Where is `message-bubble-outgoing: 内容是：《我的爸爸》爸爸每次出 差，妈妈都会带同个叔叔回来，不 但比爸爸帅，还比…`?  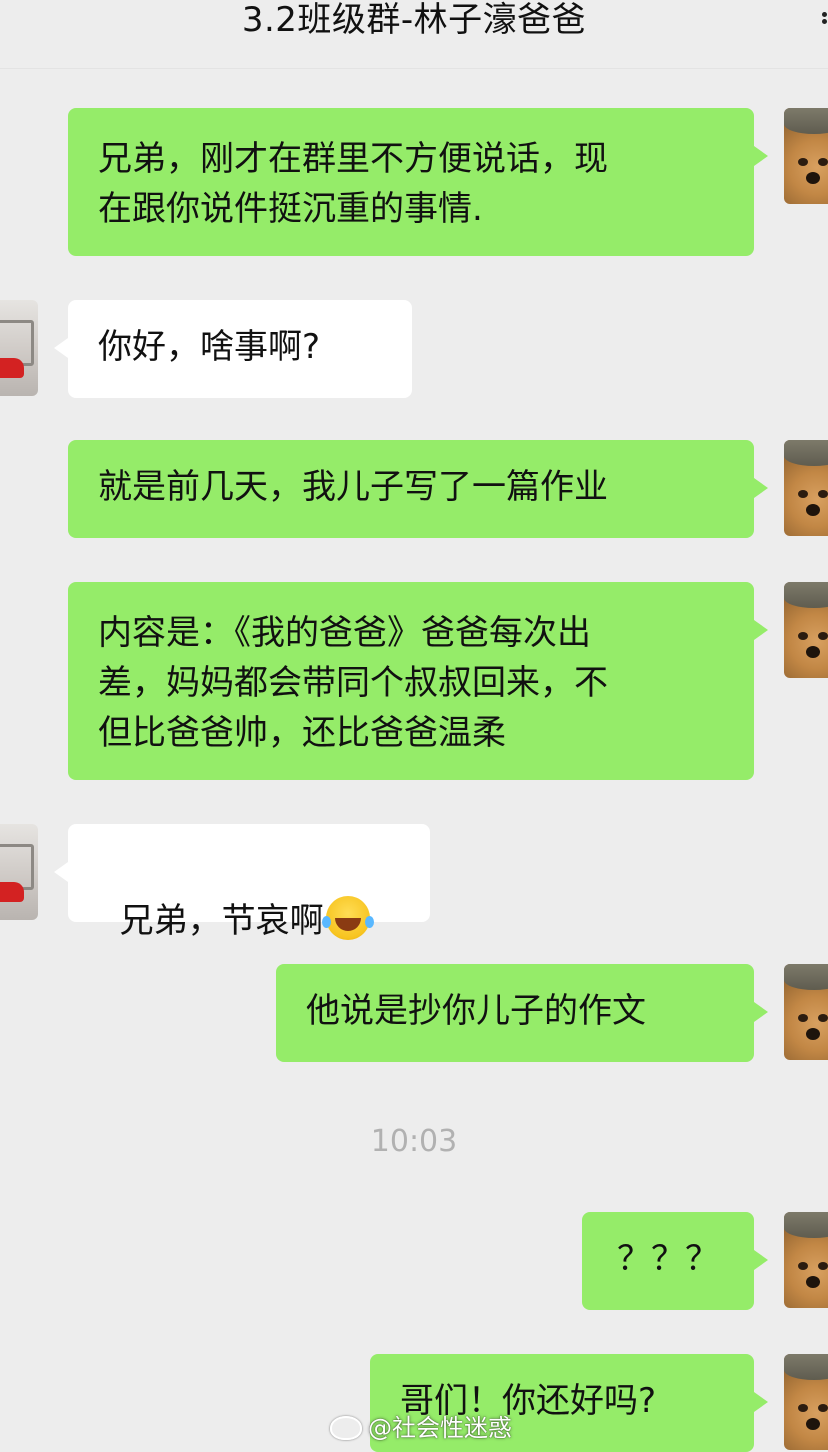
message-bubble-outgoing: 内容是：《我的爸爸》爸爸每次出 差，妈妈都会带同个叔叔回来，不 但比爸爸帅，还比… is located at coordinates (418, 681).